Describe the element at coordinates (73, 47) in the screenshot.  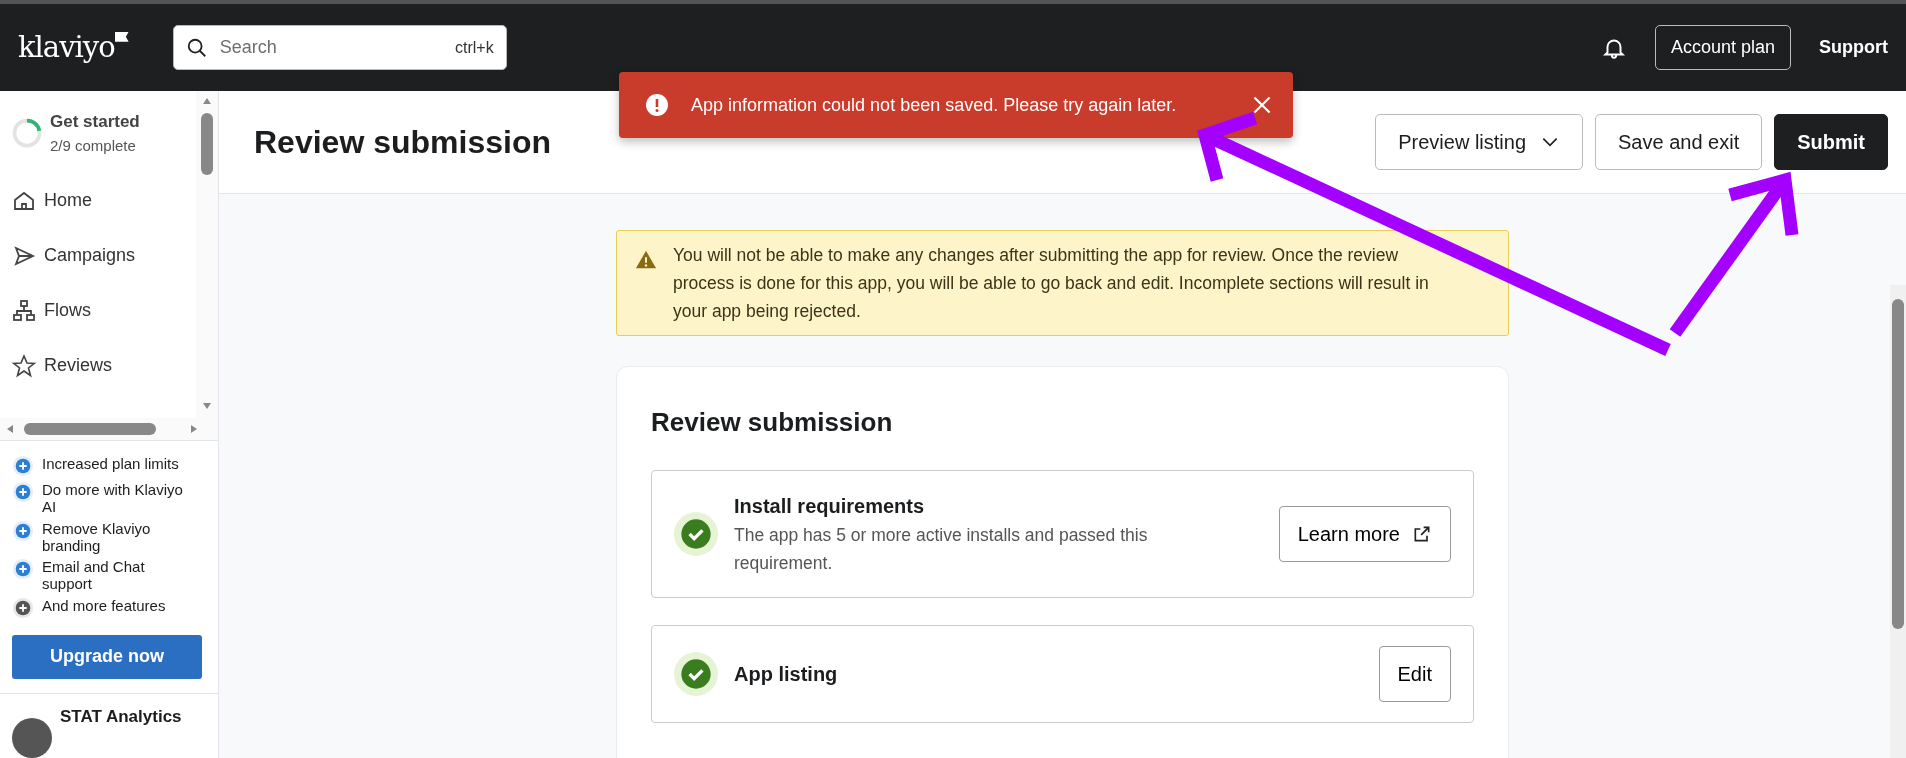
I see `logo: klaviyo` at that location.